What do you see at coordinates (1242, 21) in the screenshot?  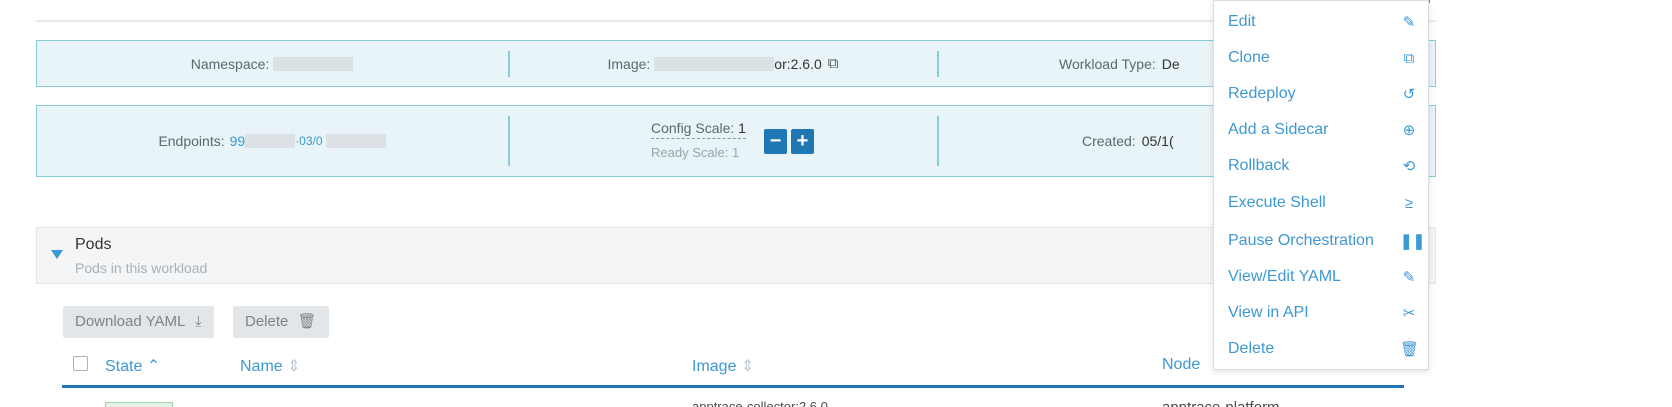 I see `menu-item-label: Edit` at bounding box center [1242, 21].